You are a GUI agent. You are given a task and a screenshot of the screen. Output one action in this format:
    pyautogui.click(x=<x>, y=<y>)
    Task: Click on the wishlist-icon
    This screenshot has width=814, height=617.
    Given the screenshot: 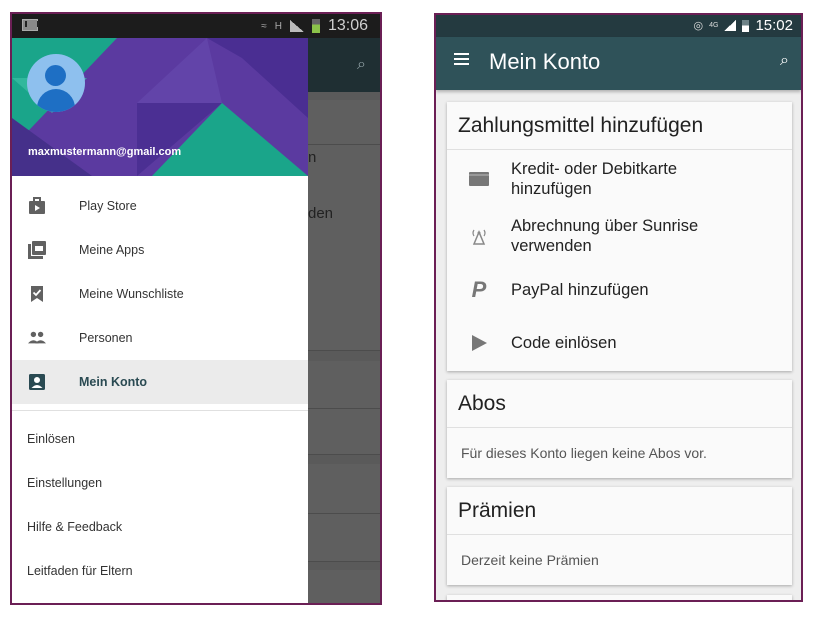 What is the action you would take?
    pyautogui.click(x=37, y=294)
    